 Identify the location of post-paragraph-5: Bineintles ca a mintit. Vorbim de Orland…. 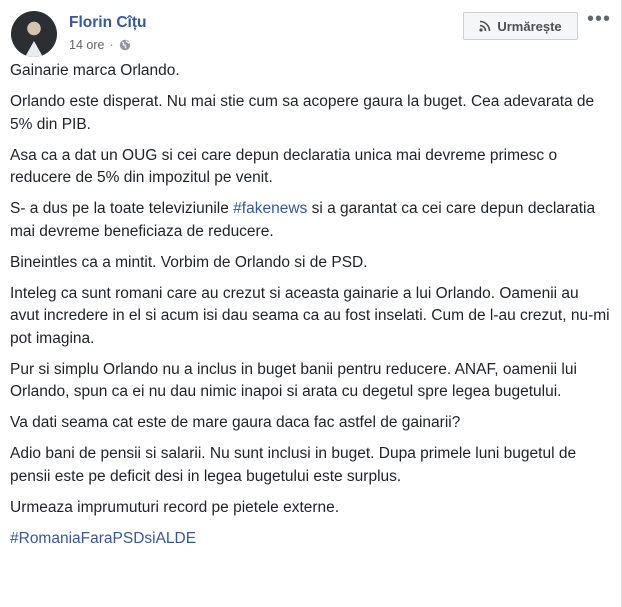
(189, 262).